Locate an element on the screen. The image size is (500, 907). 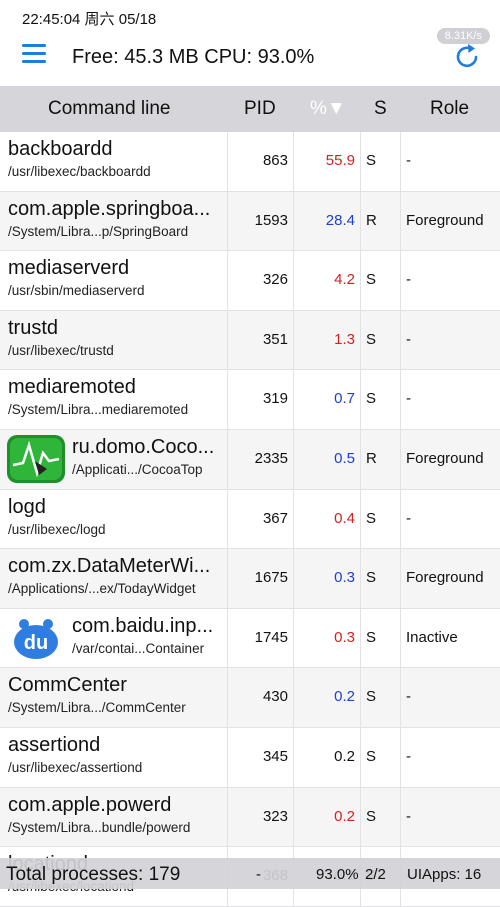
process-command-cell: assertiond /usr/libexec/assertiond is located at coordinates (115, 754).